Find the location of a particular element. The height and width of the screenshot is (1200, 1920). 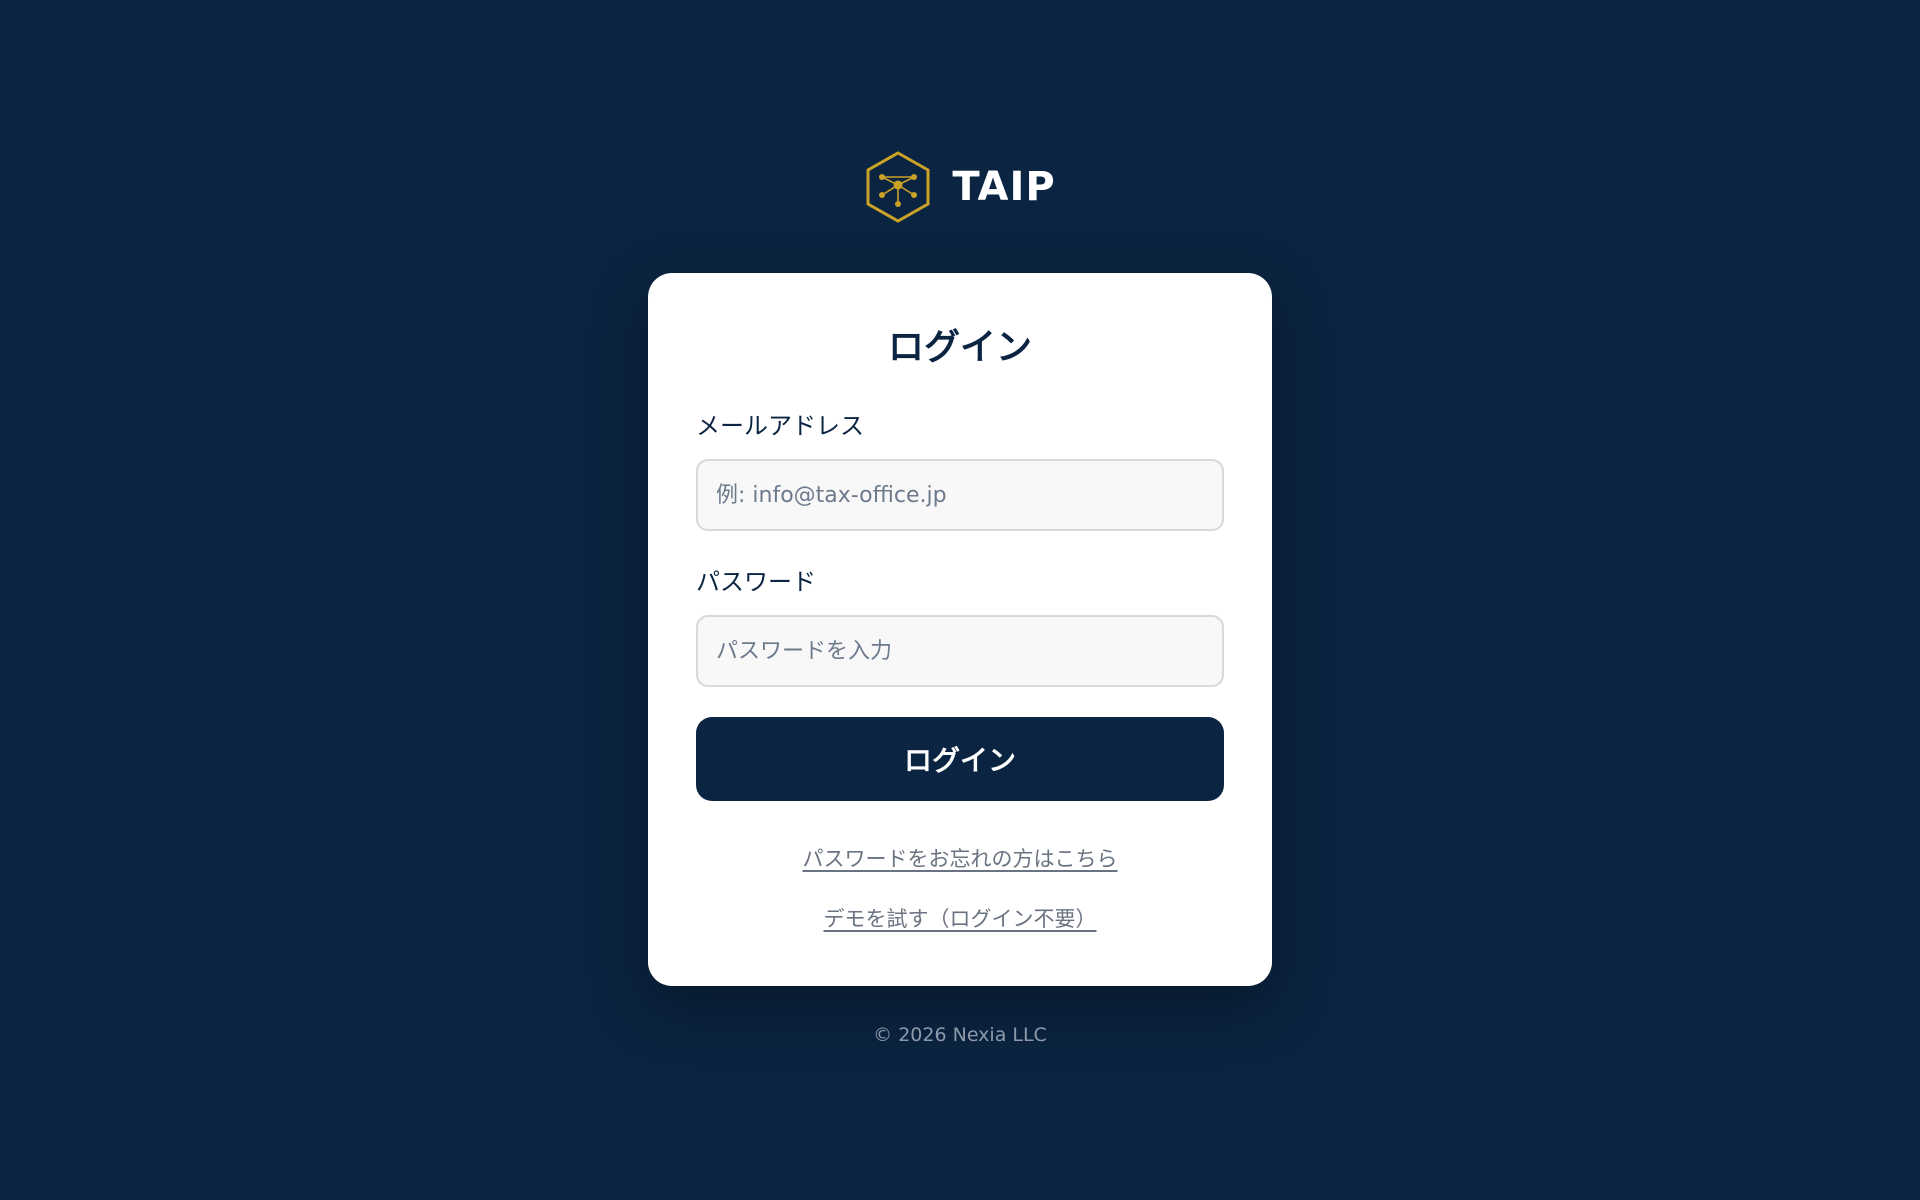

forgot-password-link: パスワードをお忘れの方はこちら is located at coordinates (960, 859).